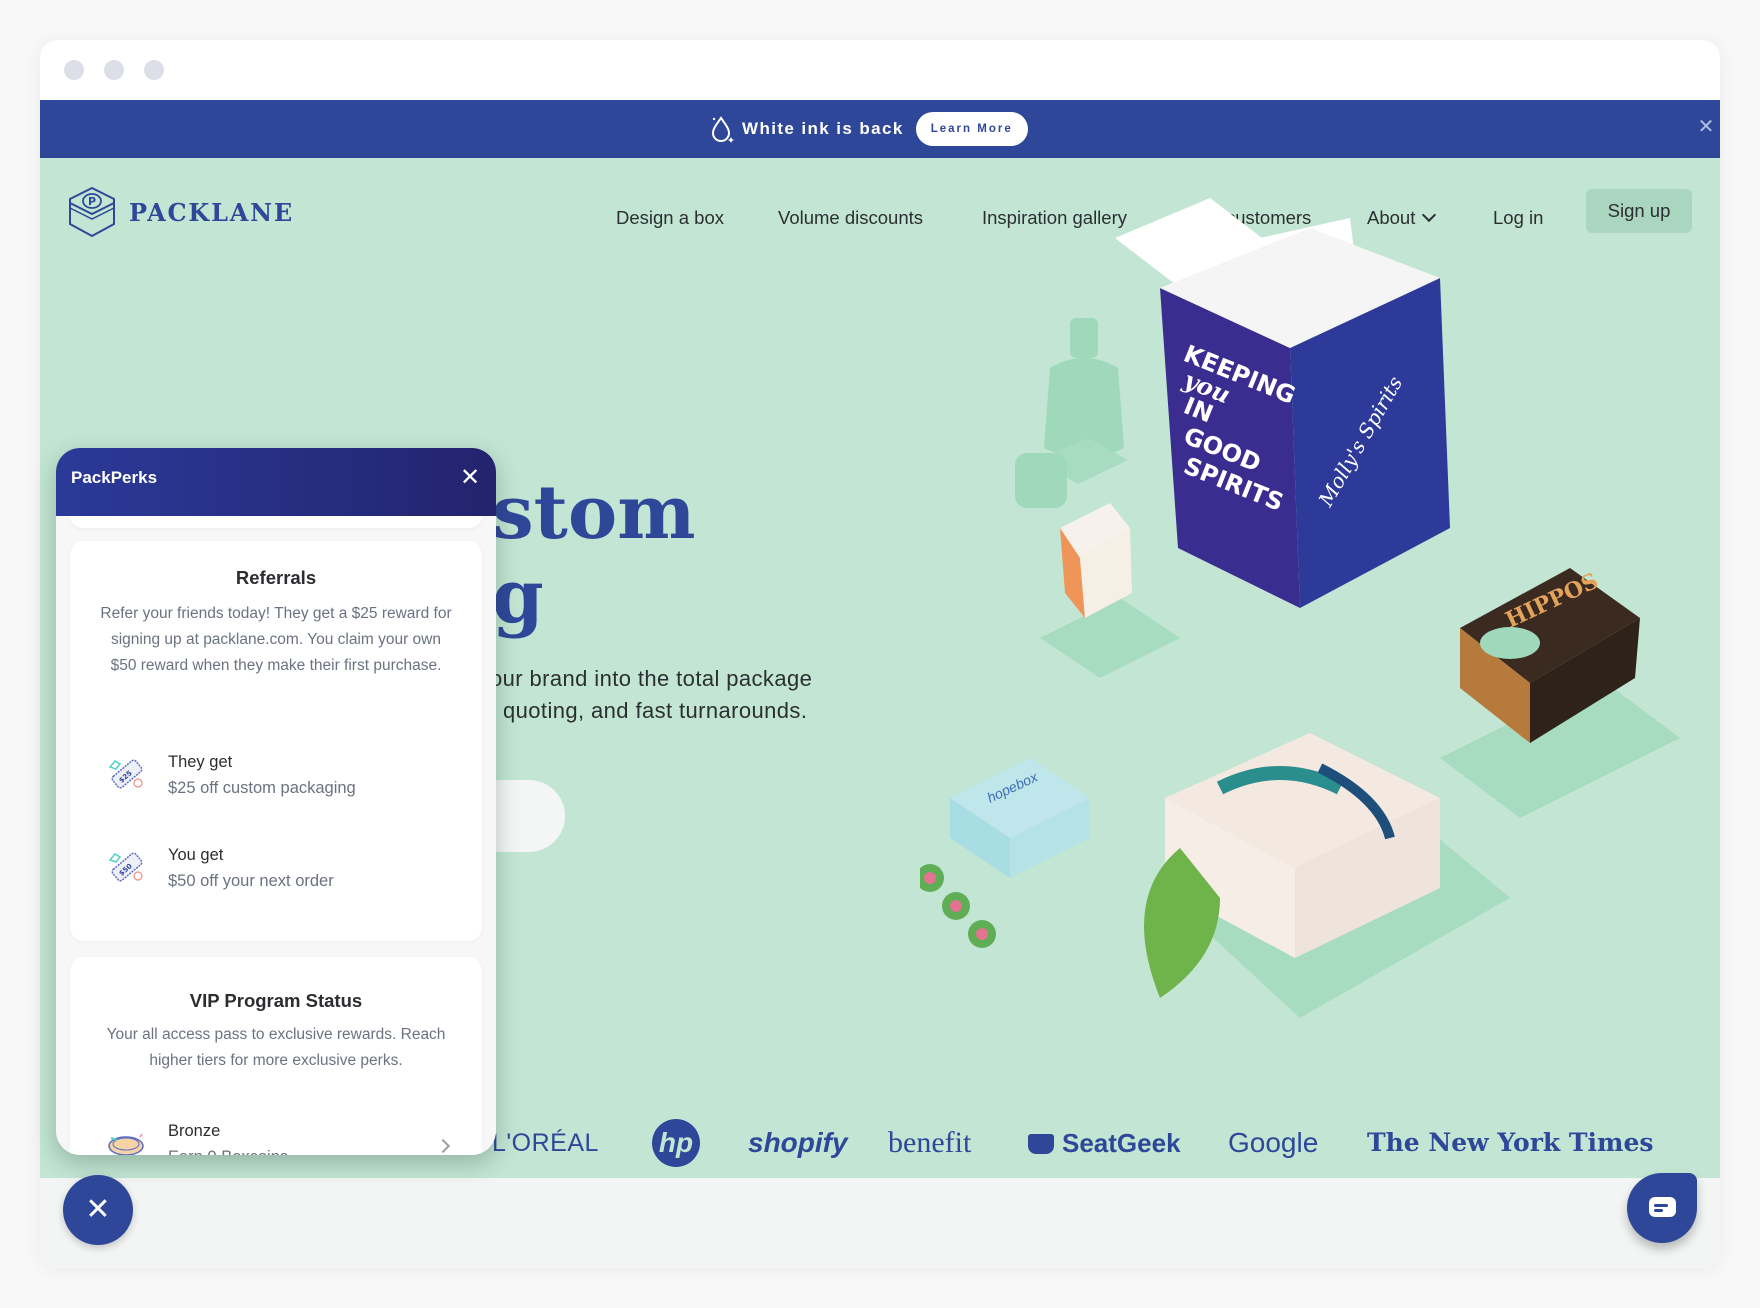 The height and width of the screenshot is (1308, 1760). I want to click on coupon-icon: $25, so click(125, 774).